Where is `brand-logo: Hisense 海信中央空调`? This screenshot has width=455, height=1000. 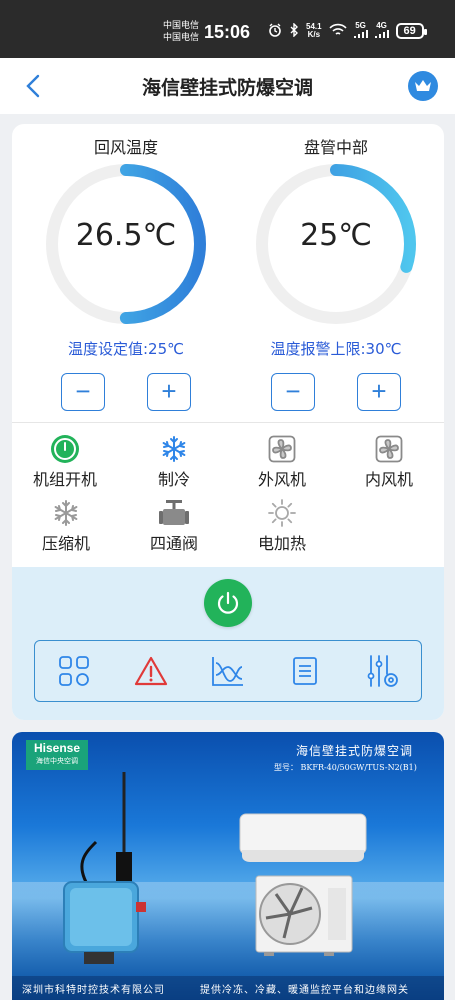 brand-logo: Hisense 海信中央空调 is located at coordinates (57, 755).